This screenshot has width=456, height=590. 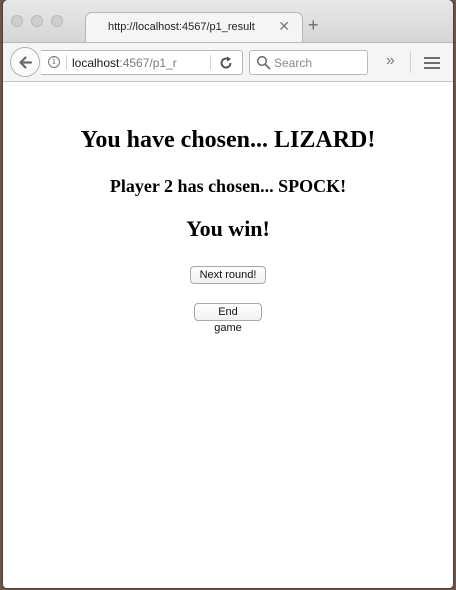 I want to click on url-bar: i localhost:4567/p1_r, so click(x=142, y=62).